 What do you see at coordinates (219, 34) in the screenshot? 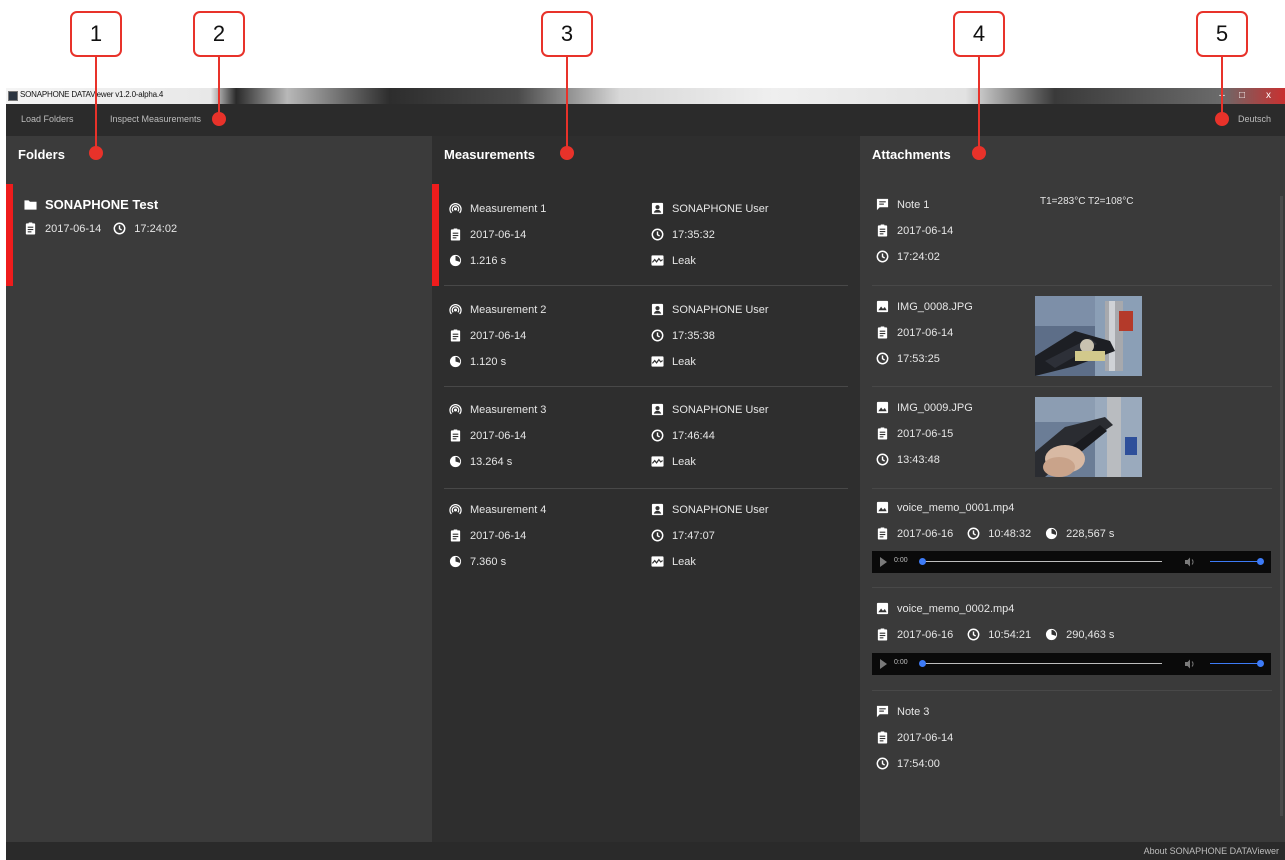
I see `callout-2: 2` at bounding box center [219, 34].